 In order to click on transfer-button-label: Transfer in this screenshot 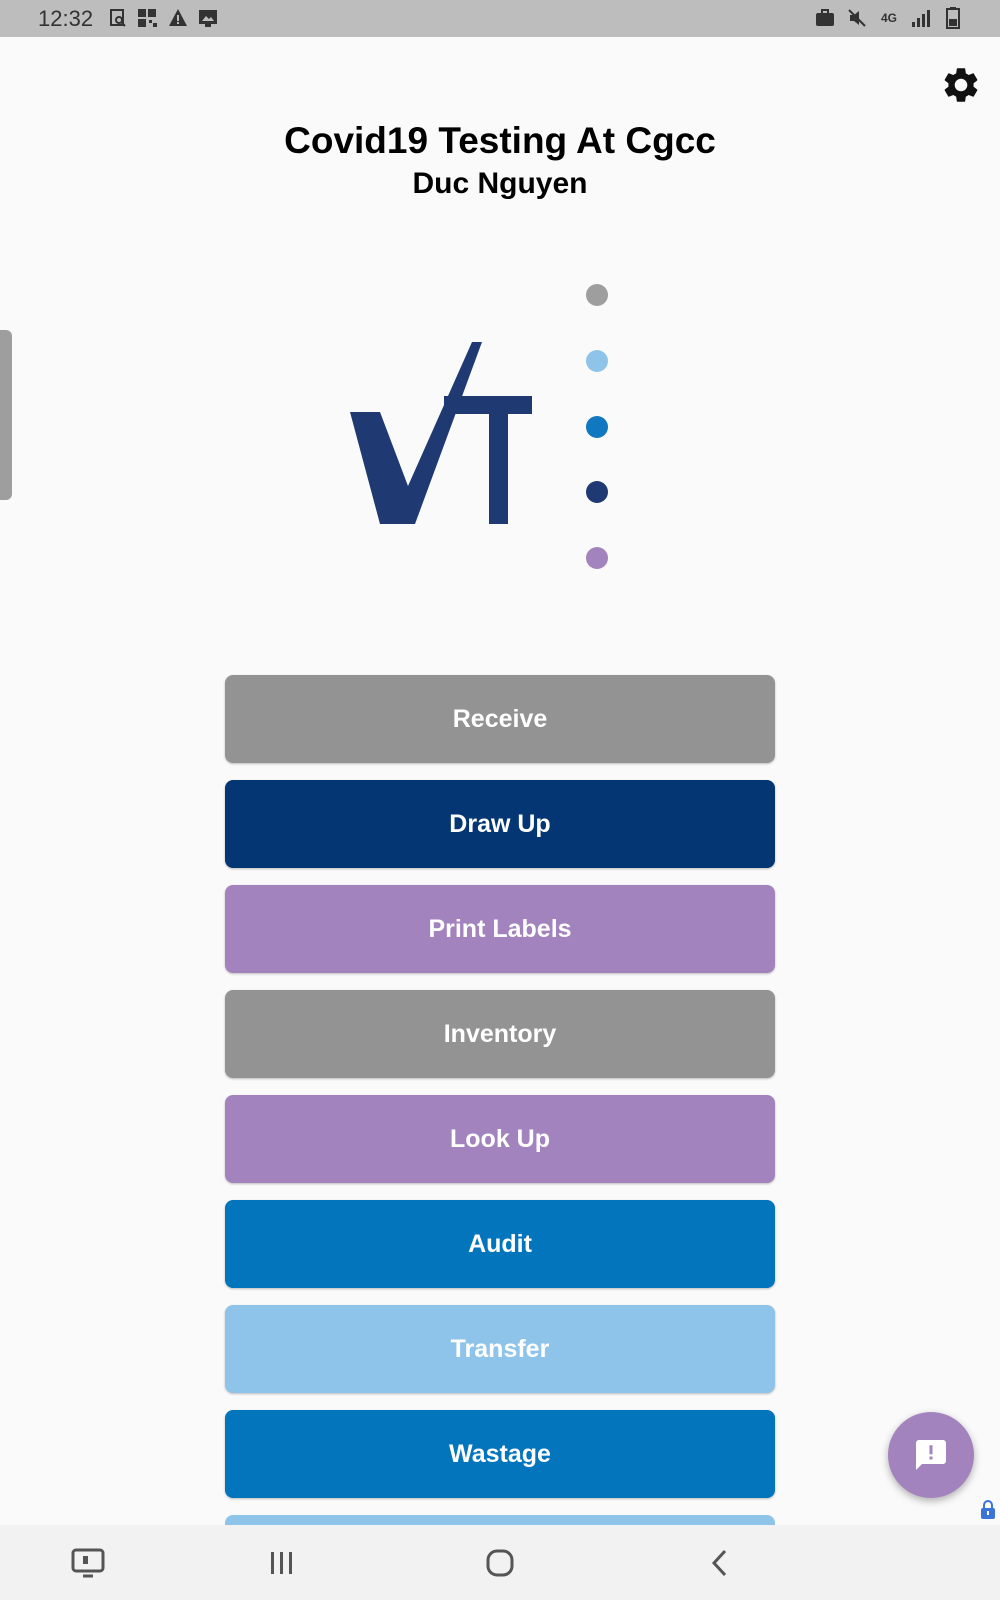, I will do `click(500, 1348)`.